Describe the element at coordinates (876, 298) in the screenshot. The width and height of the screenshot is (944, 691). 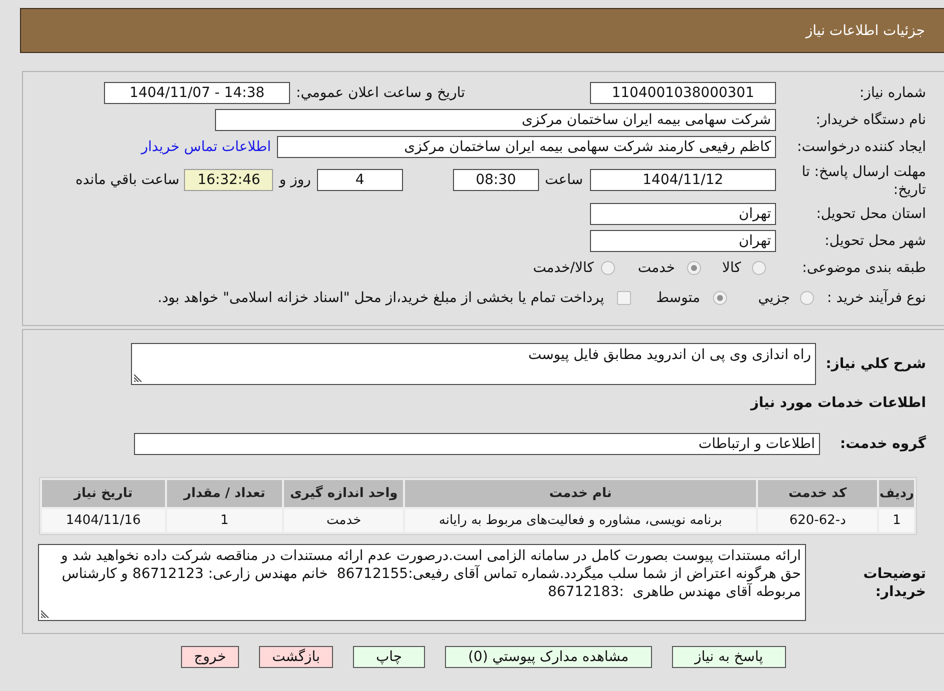
I see `field-label: نوع فرآیند خرید :` at that location.